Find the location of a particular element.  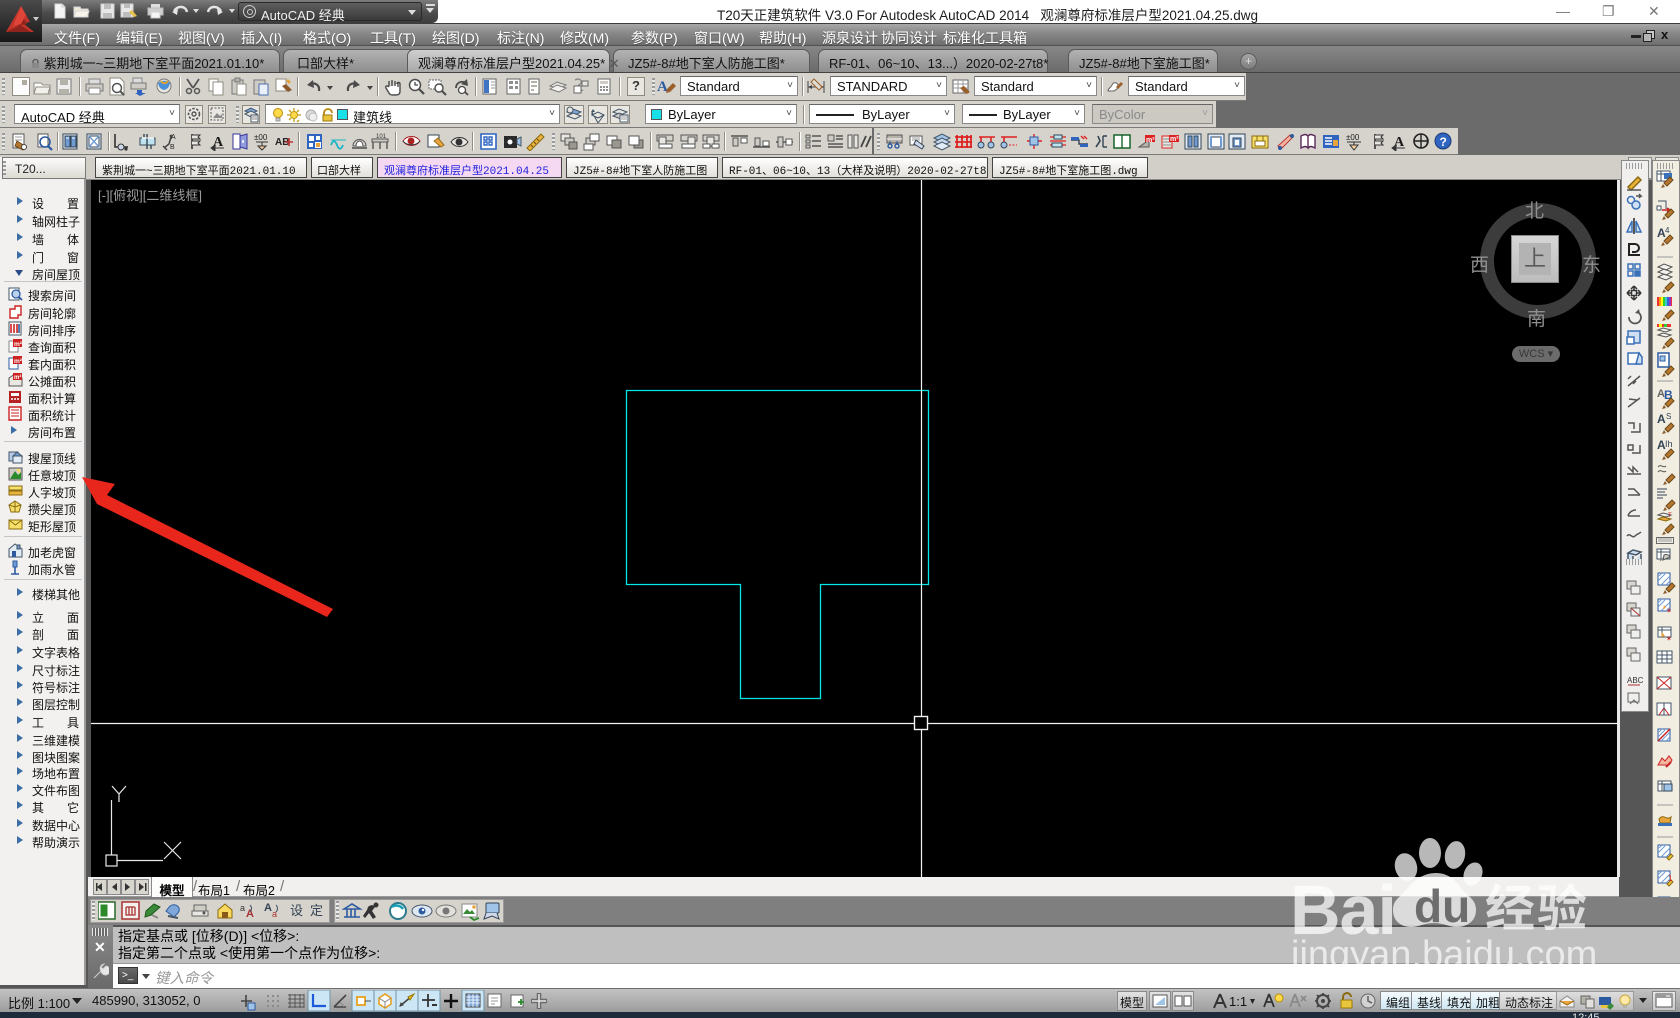

svg-text: 101 is located at coordinates (381, 137).